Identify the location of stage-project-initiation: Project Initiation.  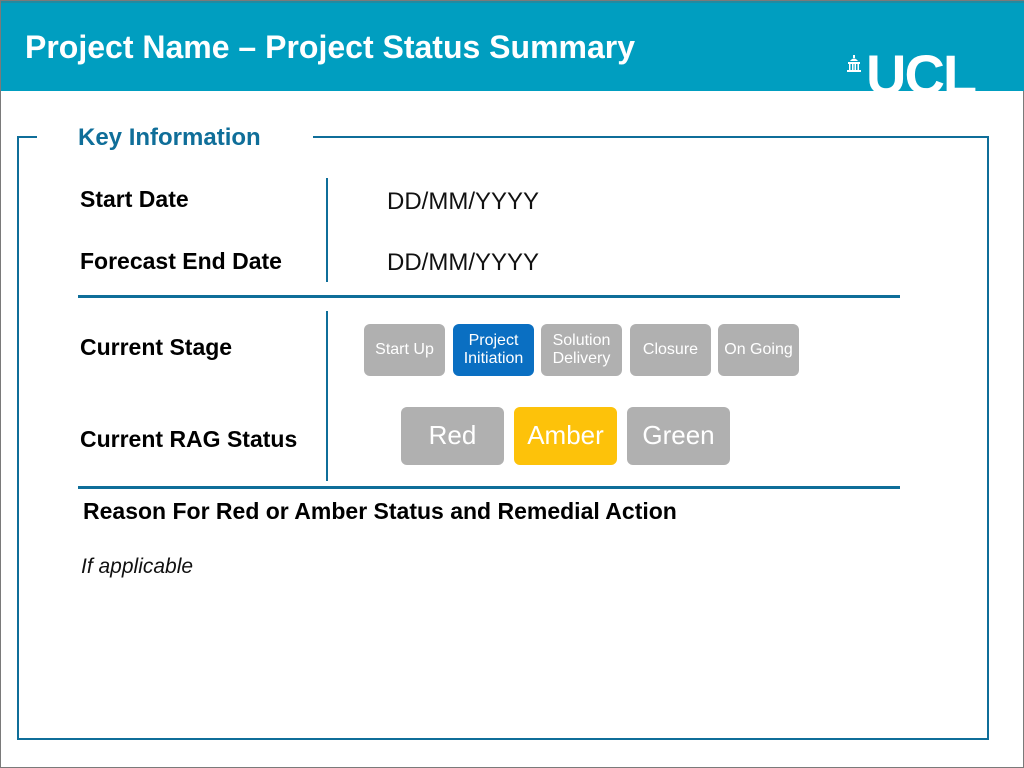
(493, 350).